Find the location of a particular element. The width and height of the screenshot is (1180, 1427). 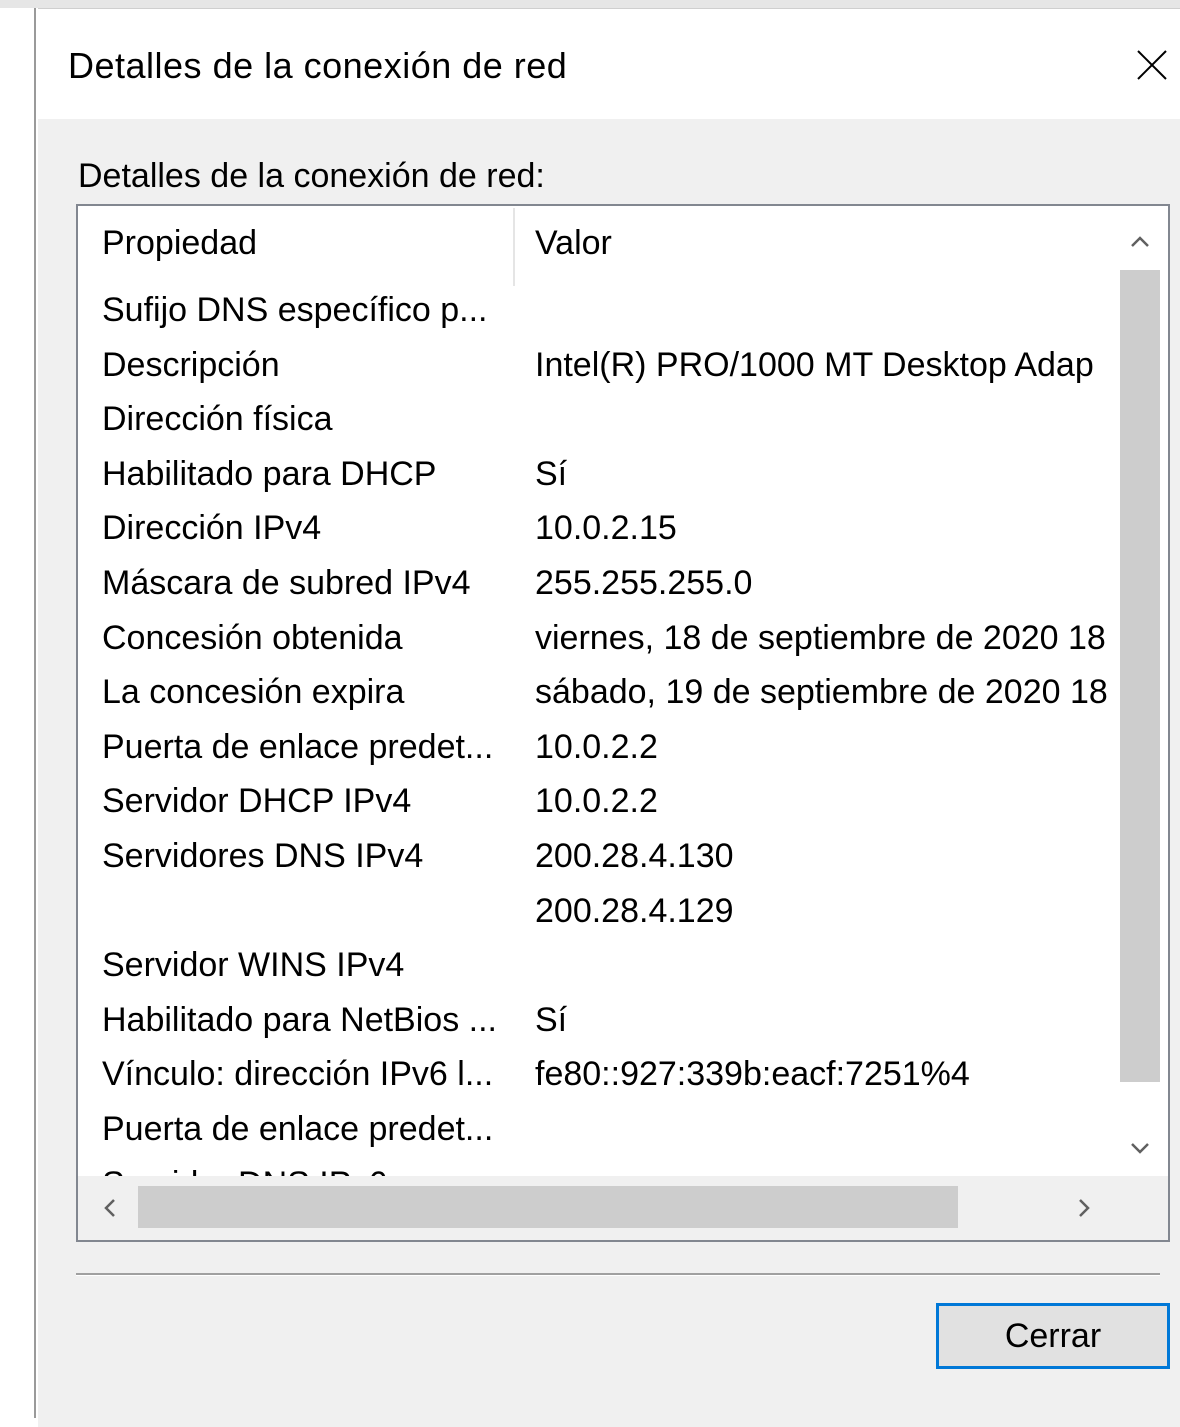

property-cell: Dirección IPv4 is located at coordinates (212, 528).